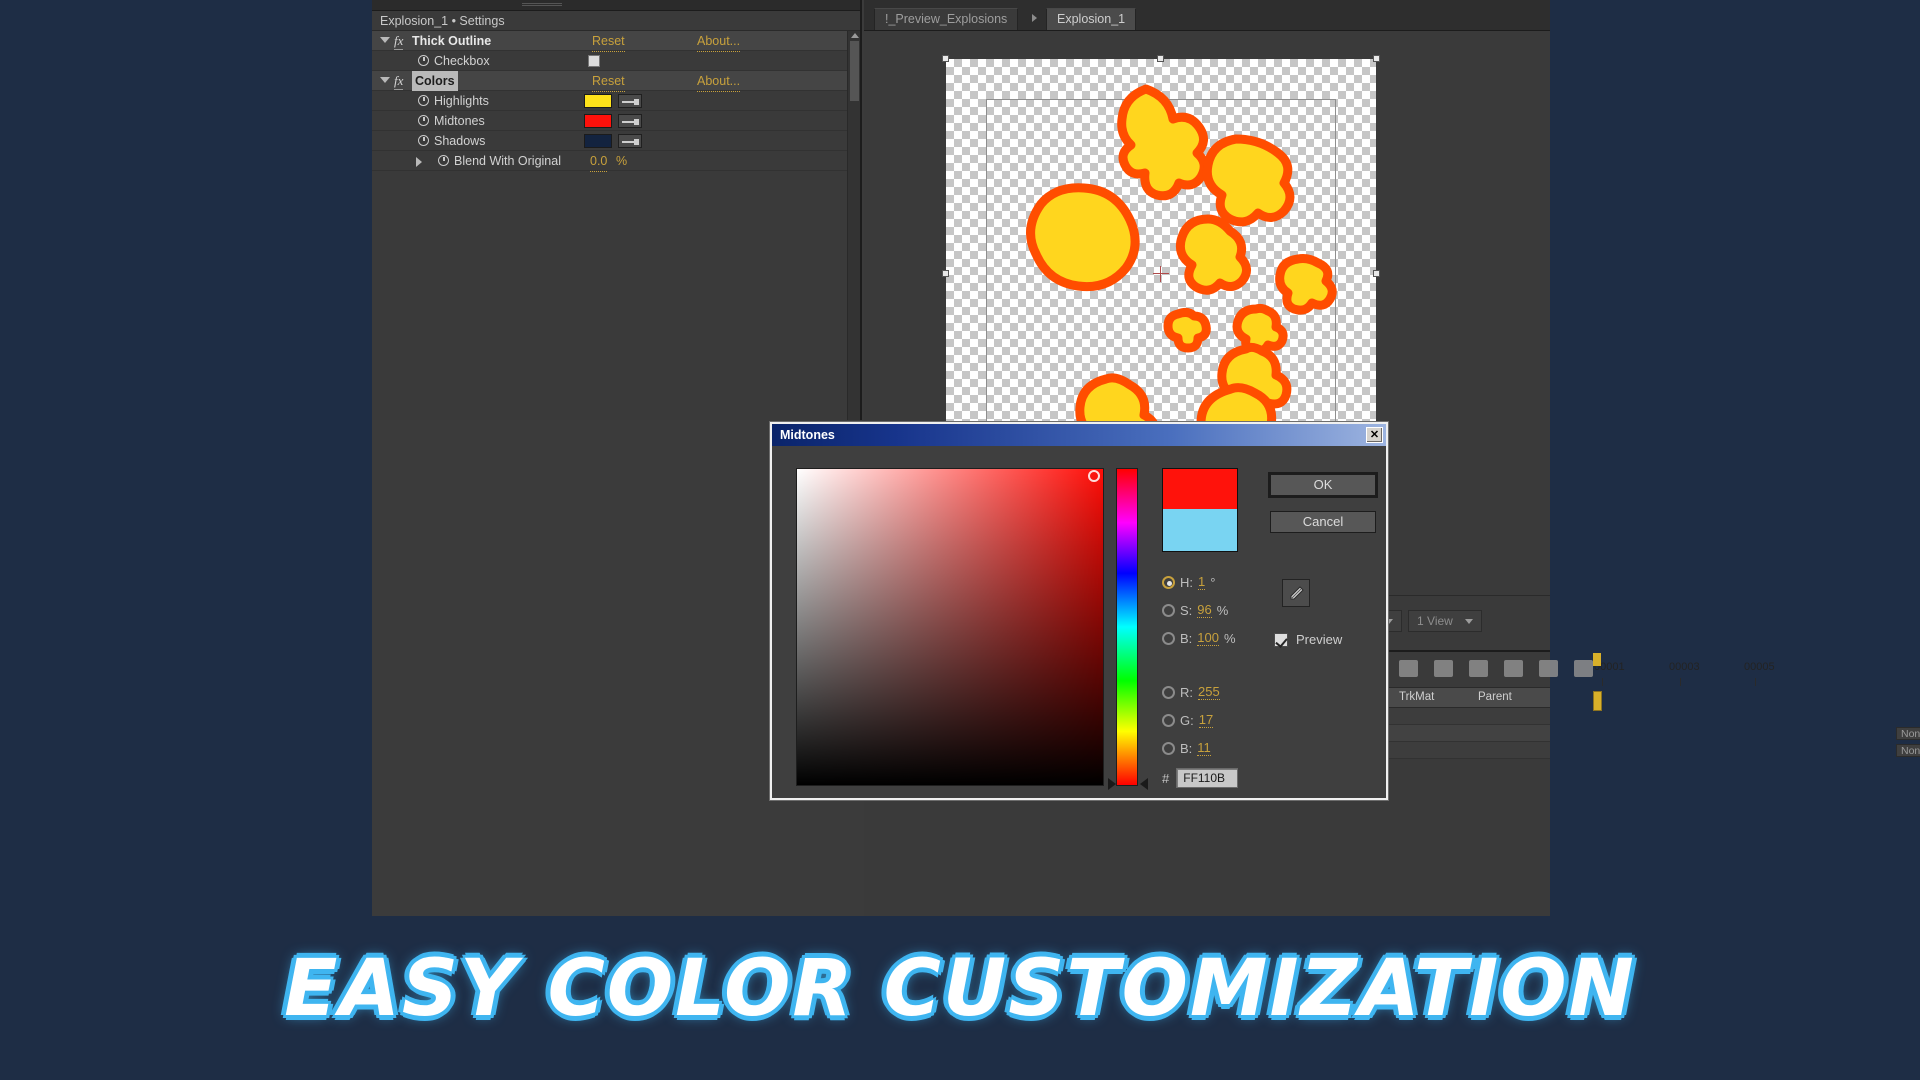  Describe the element at coordinates (616, 141) in the screenshot. I see `property-row-shadows: Shadows` at that location.